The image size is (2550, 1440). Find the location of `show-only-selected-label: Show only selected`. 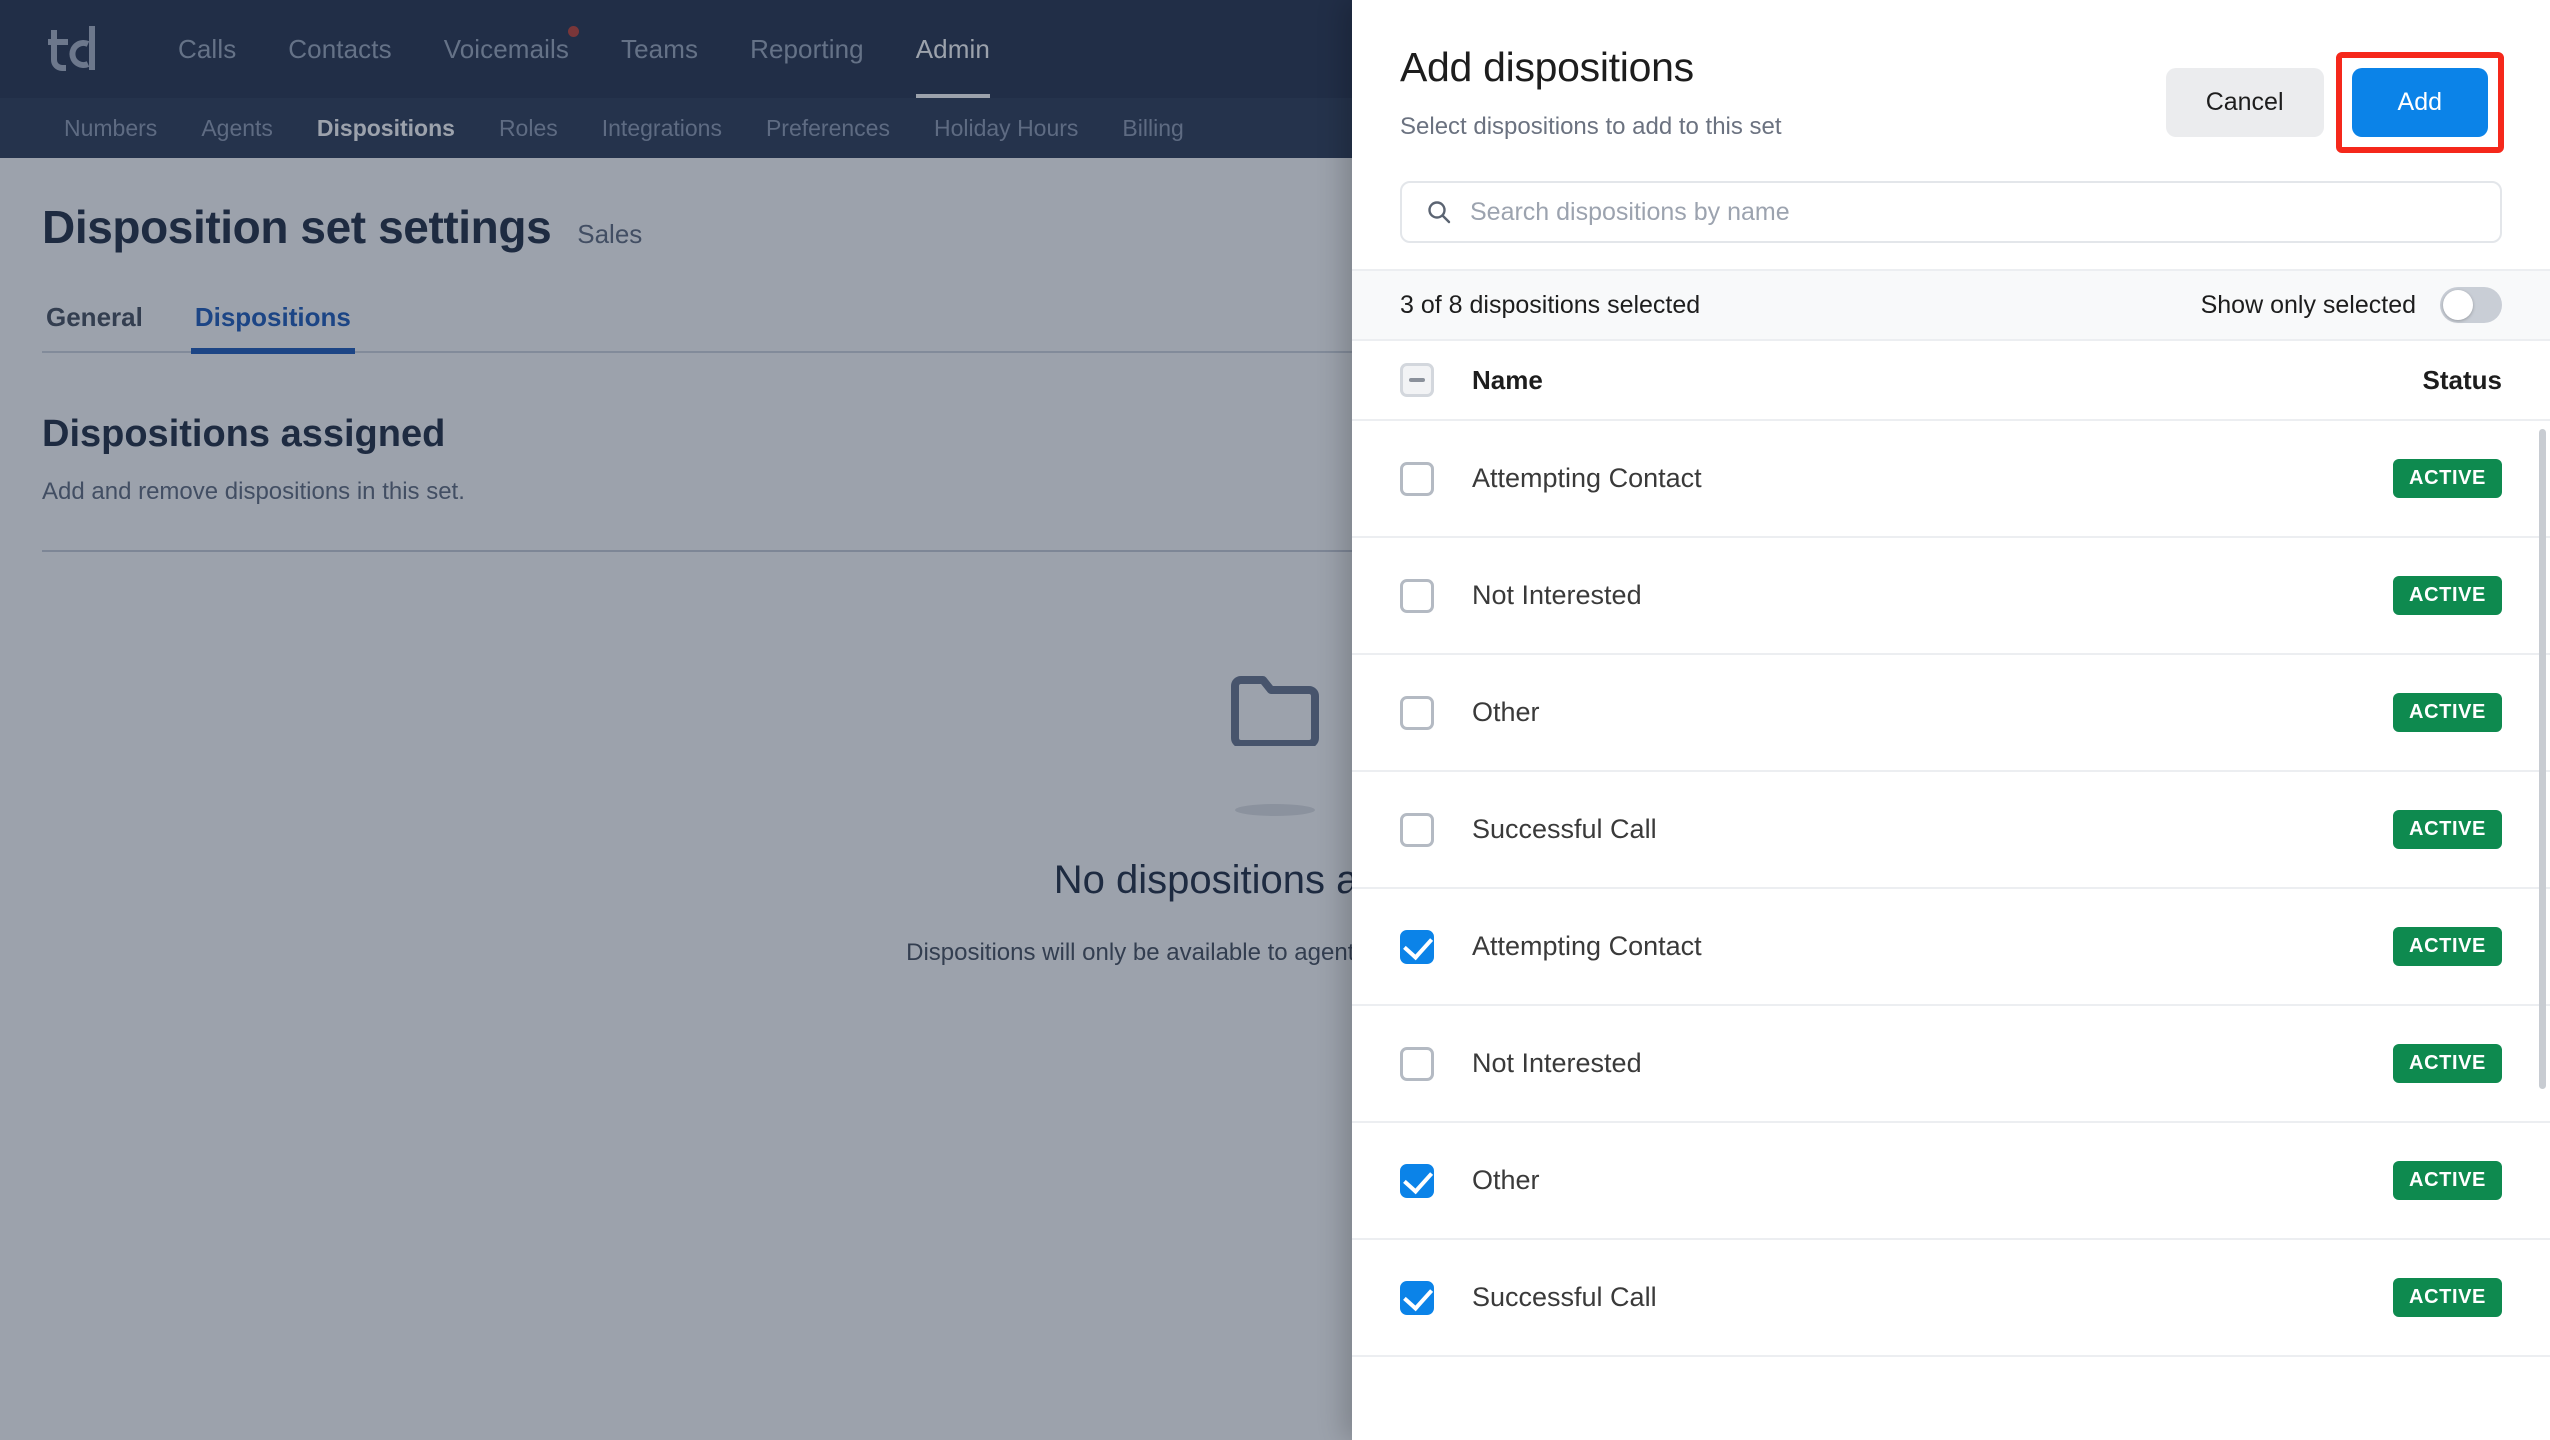

show-only-selected-label: Show only selected is located at coordinates (2308, 304).